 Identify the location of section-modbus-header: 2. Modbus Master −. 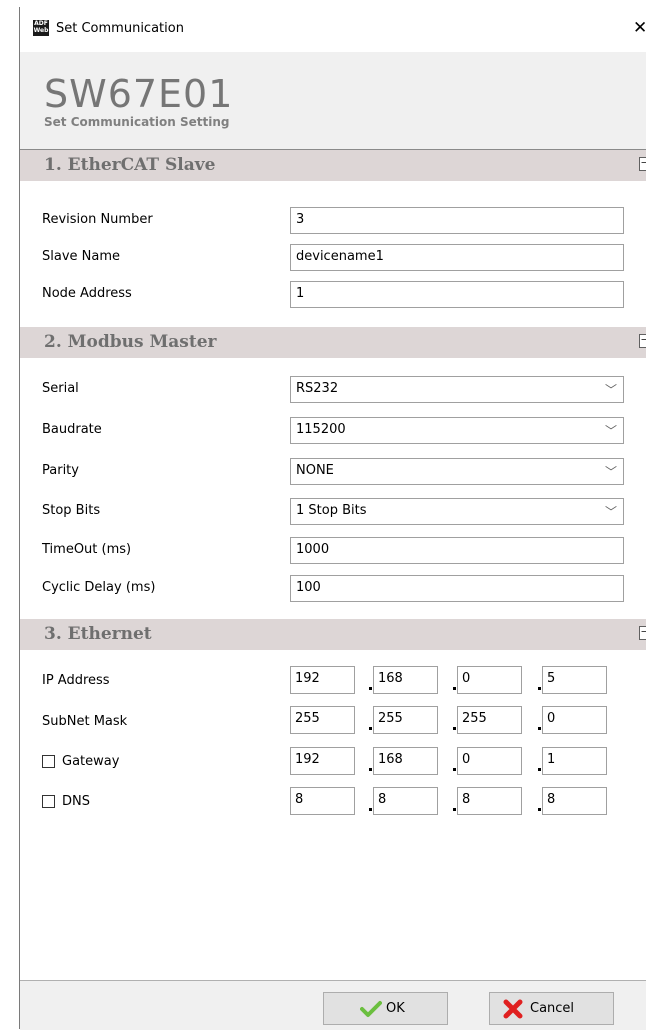
(333, 342).